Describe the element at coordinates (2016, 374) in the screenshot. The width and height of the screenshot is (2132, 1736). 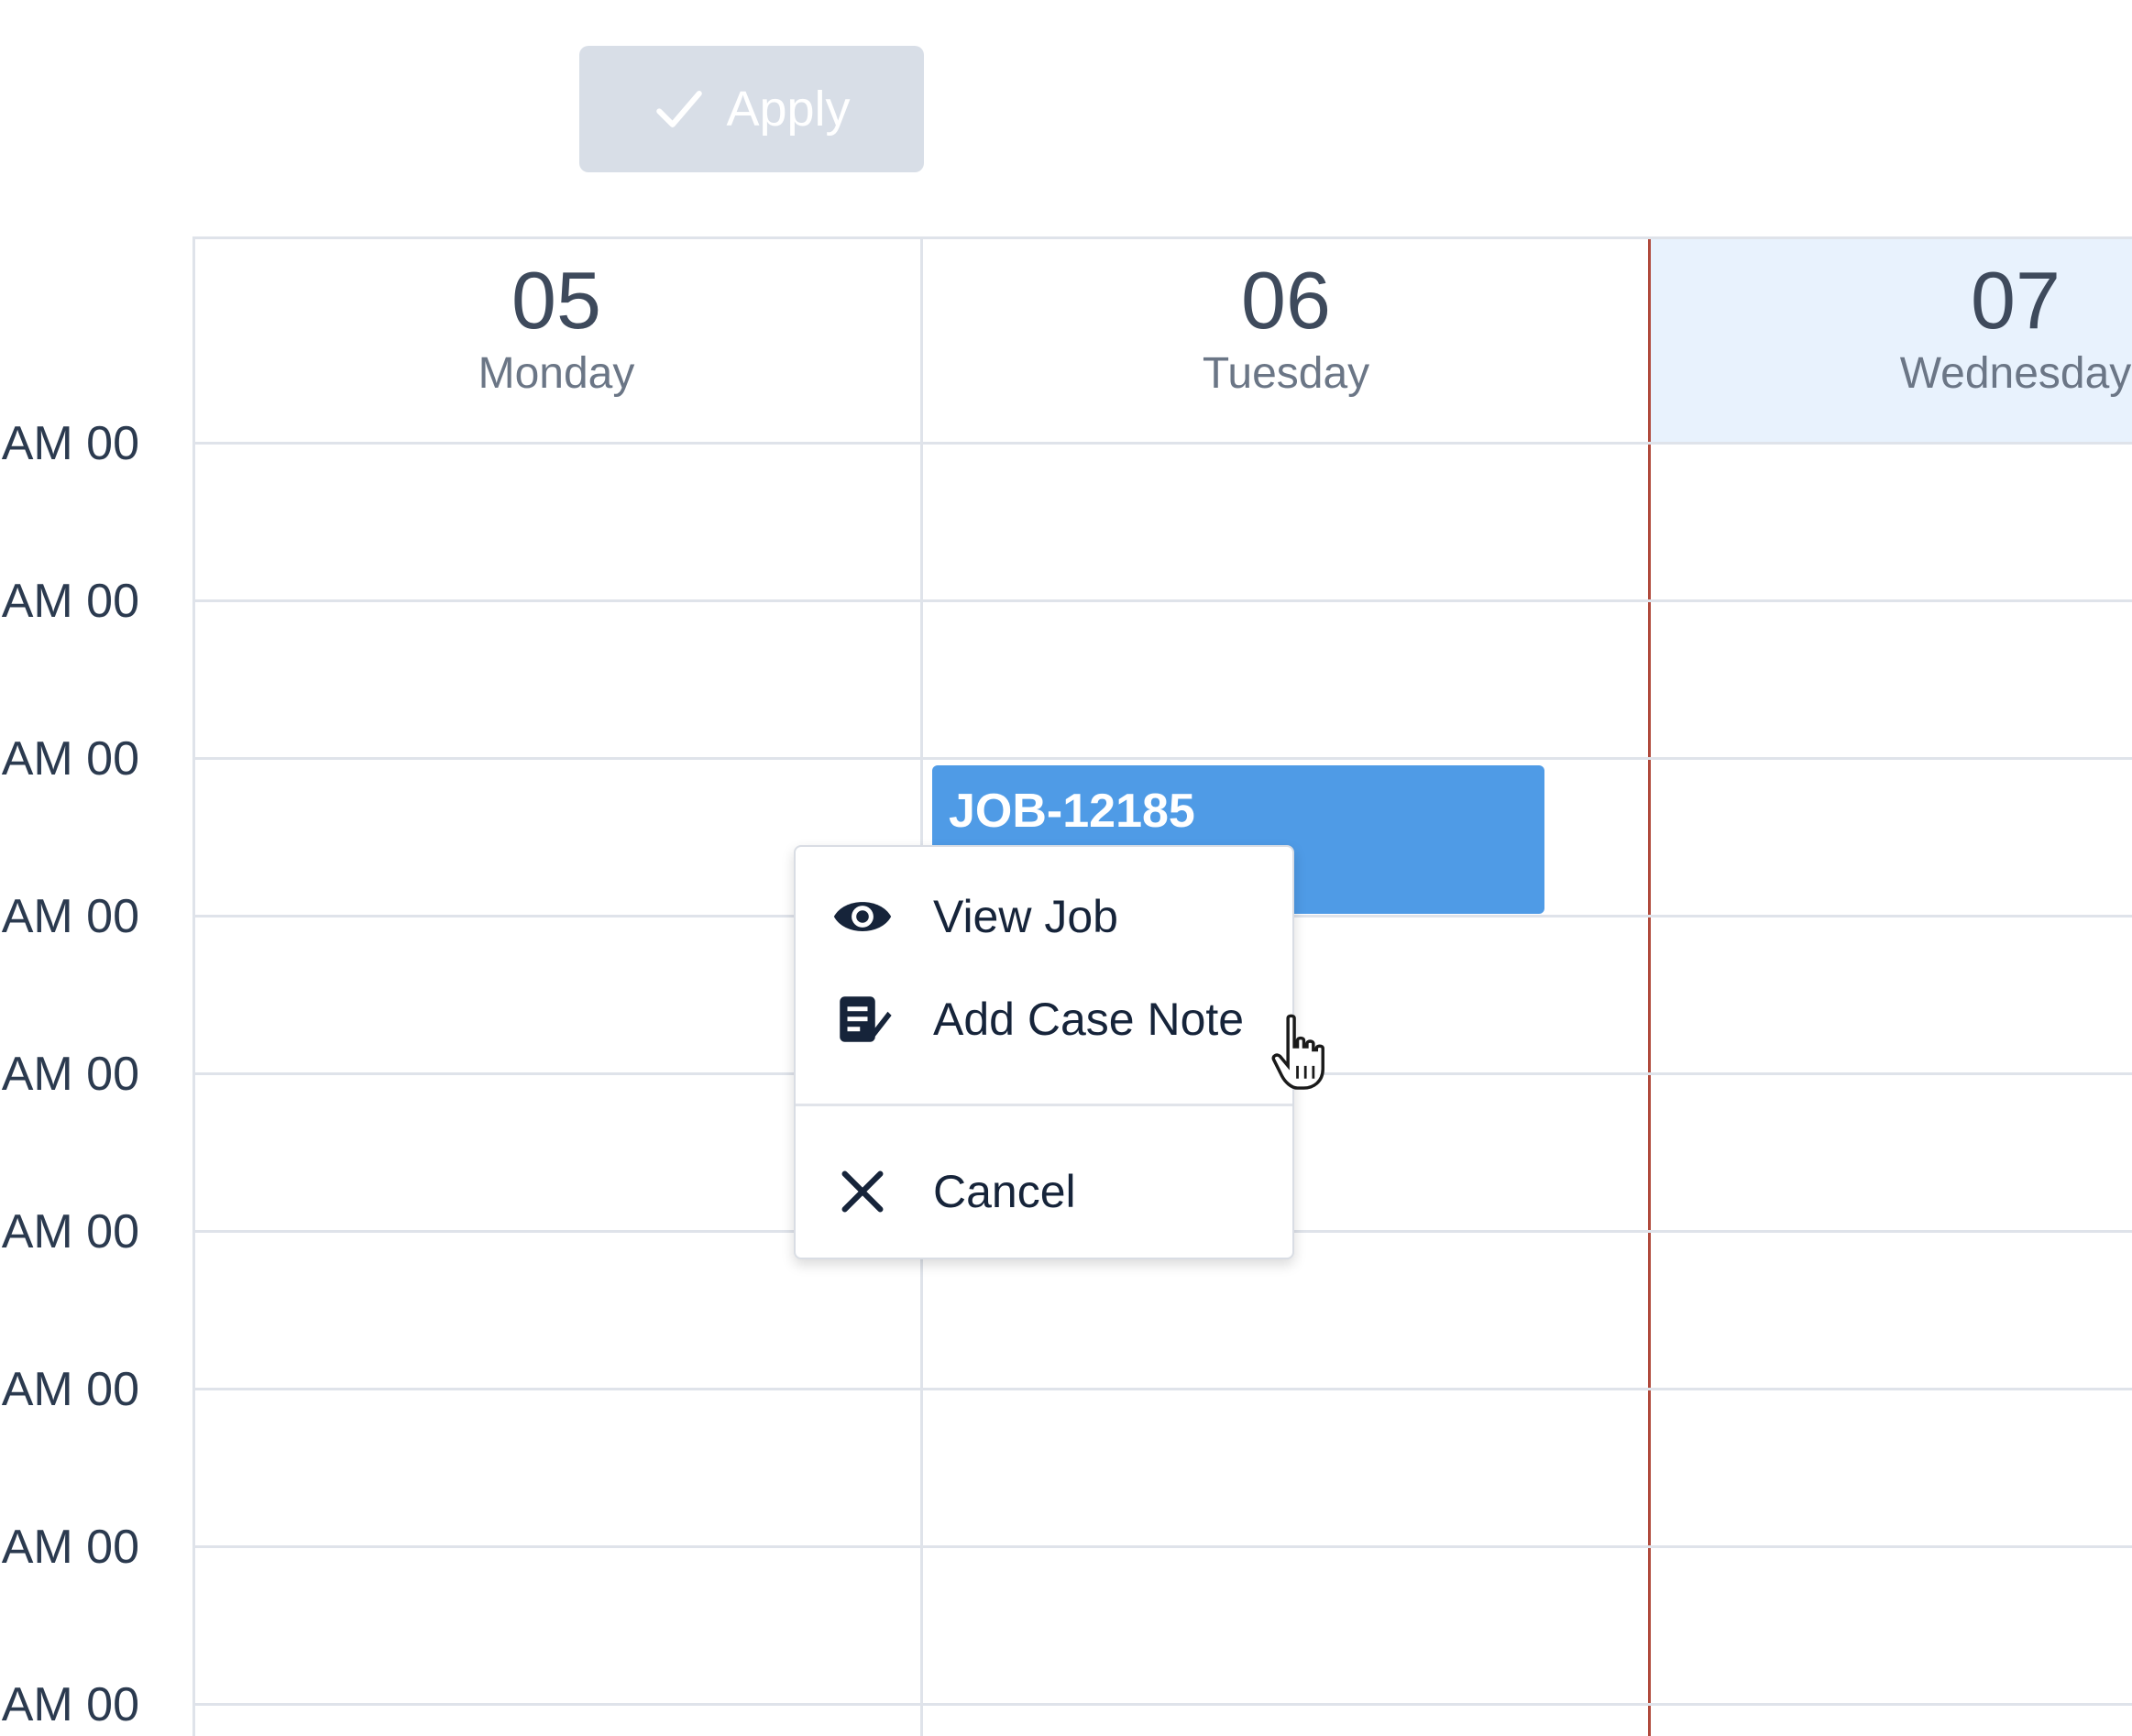
I see `day-name: Wednesday` at that location.